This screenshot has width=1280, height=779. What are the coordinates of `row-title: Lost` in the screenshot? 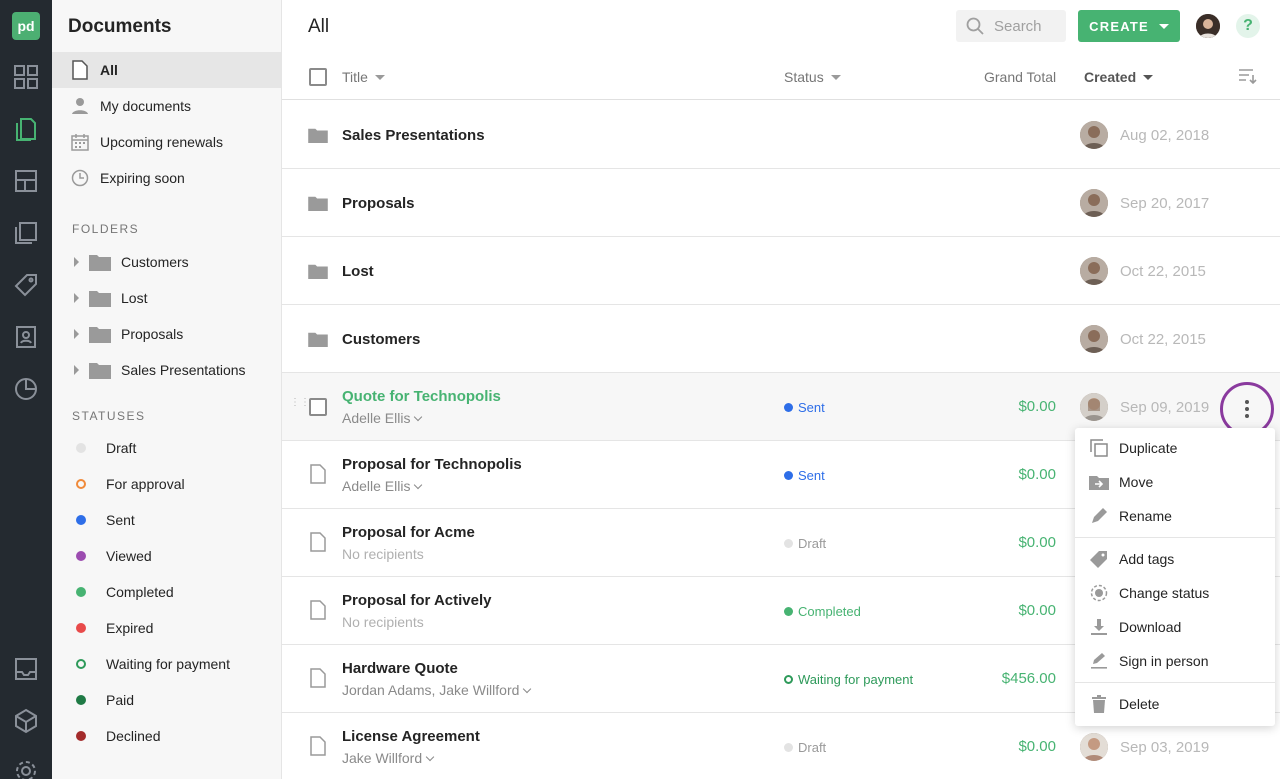 It's located at (358, 271).